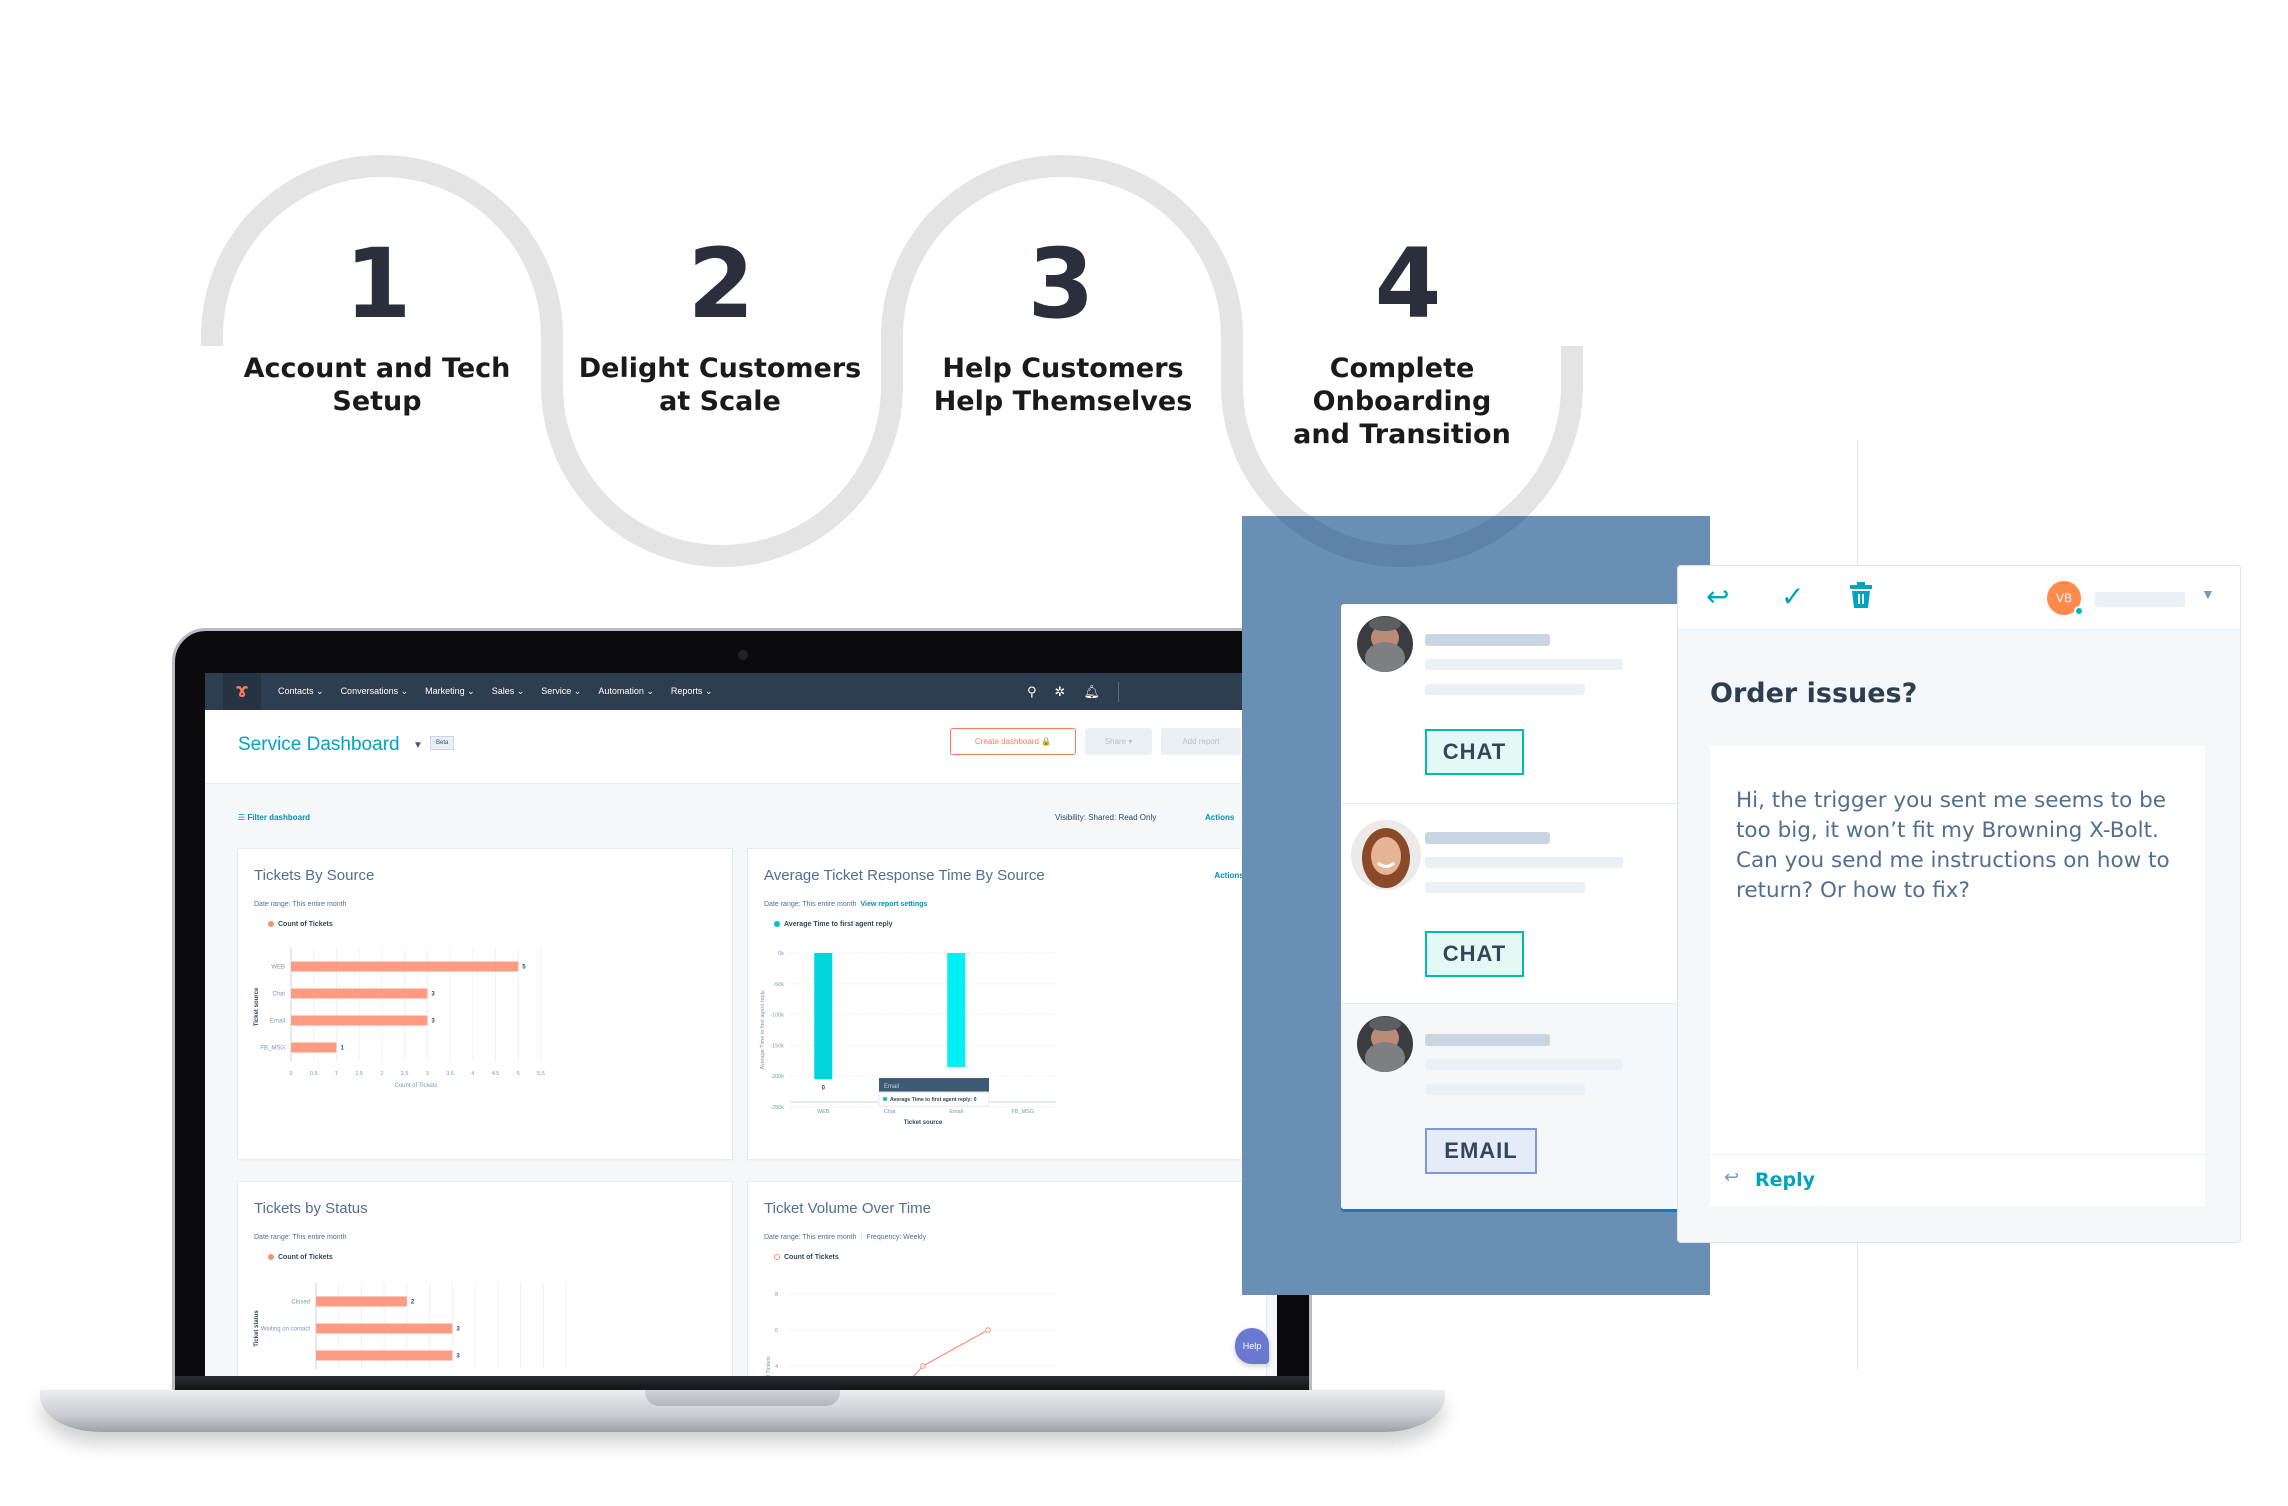 The height and width of the screenshot is (1506, 2288). What do you see at coordinates (806, 1257) in the screenshot?
I see `chart-legend: Count of Tickets` at bounding box center [806, 1257].